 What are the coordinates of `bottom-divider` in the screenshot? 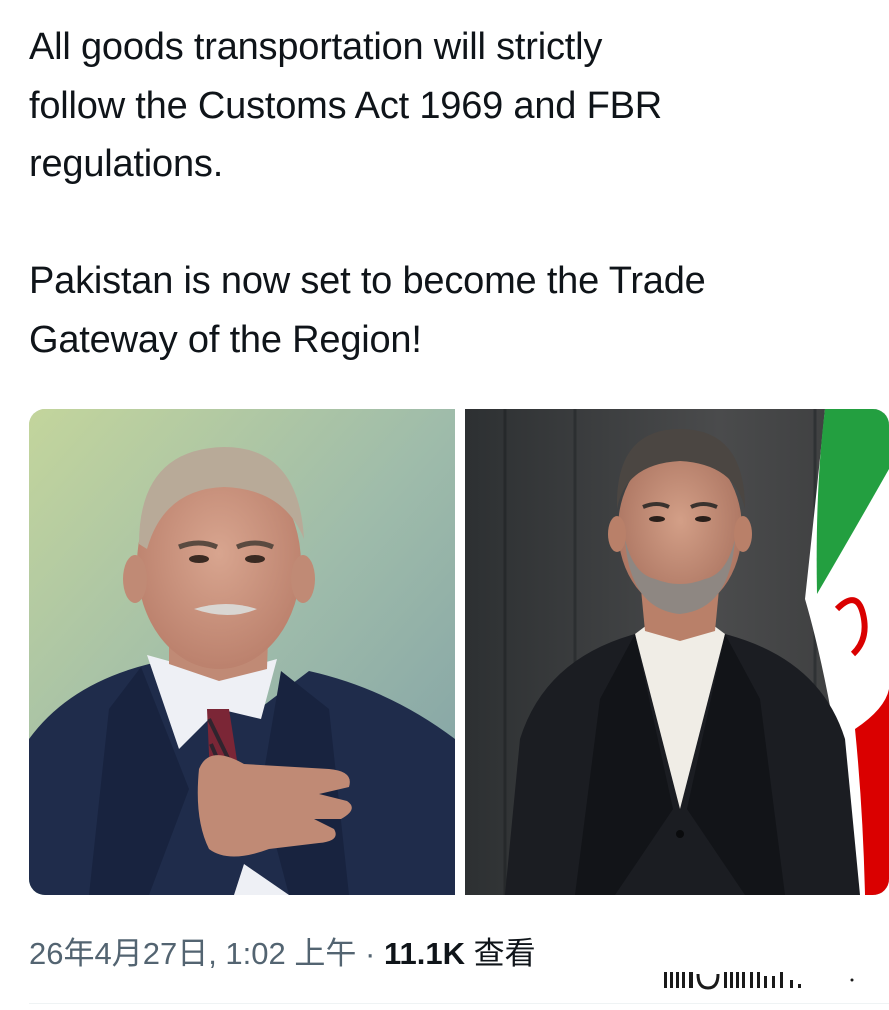 It's located at (459, 1003).